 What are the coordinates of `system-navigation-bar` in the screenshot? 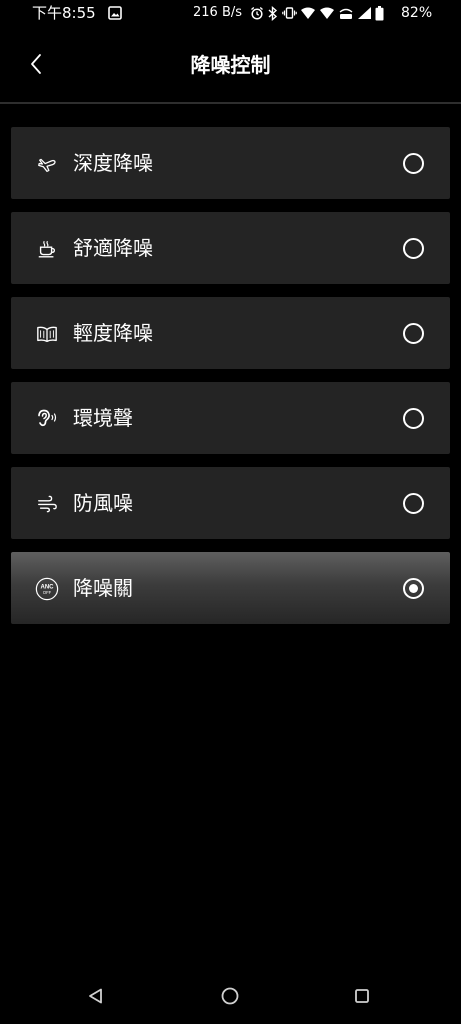 It's located at (230, 997).